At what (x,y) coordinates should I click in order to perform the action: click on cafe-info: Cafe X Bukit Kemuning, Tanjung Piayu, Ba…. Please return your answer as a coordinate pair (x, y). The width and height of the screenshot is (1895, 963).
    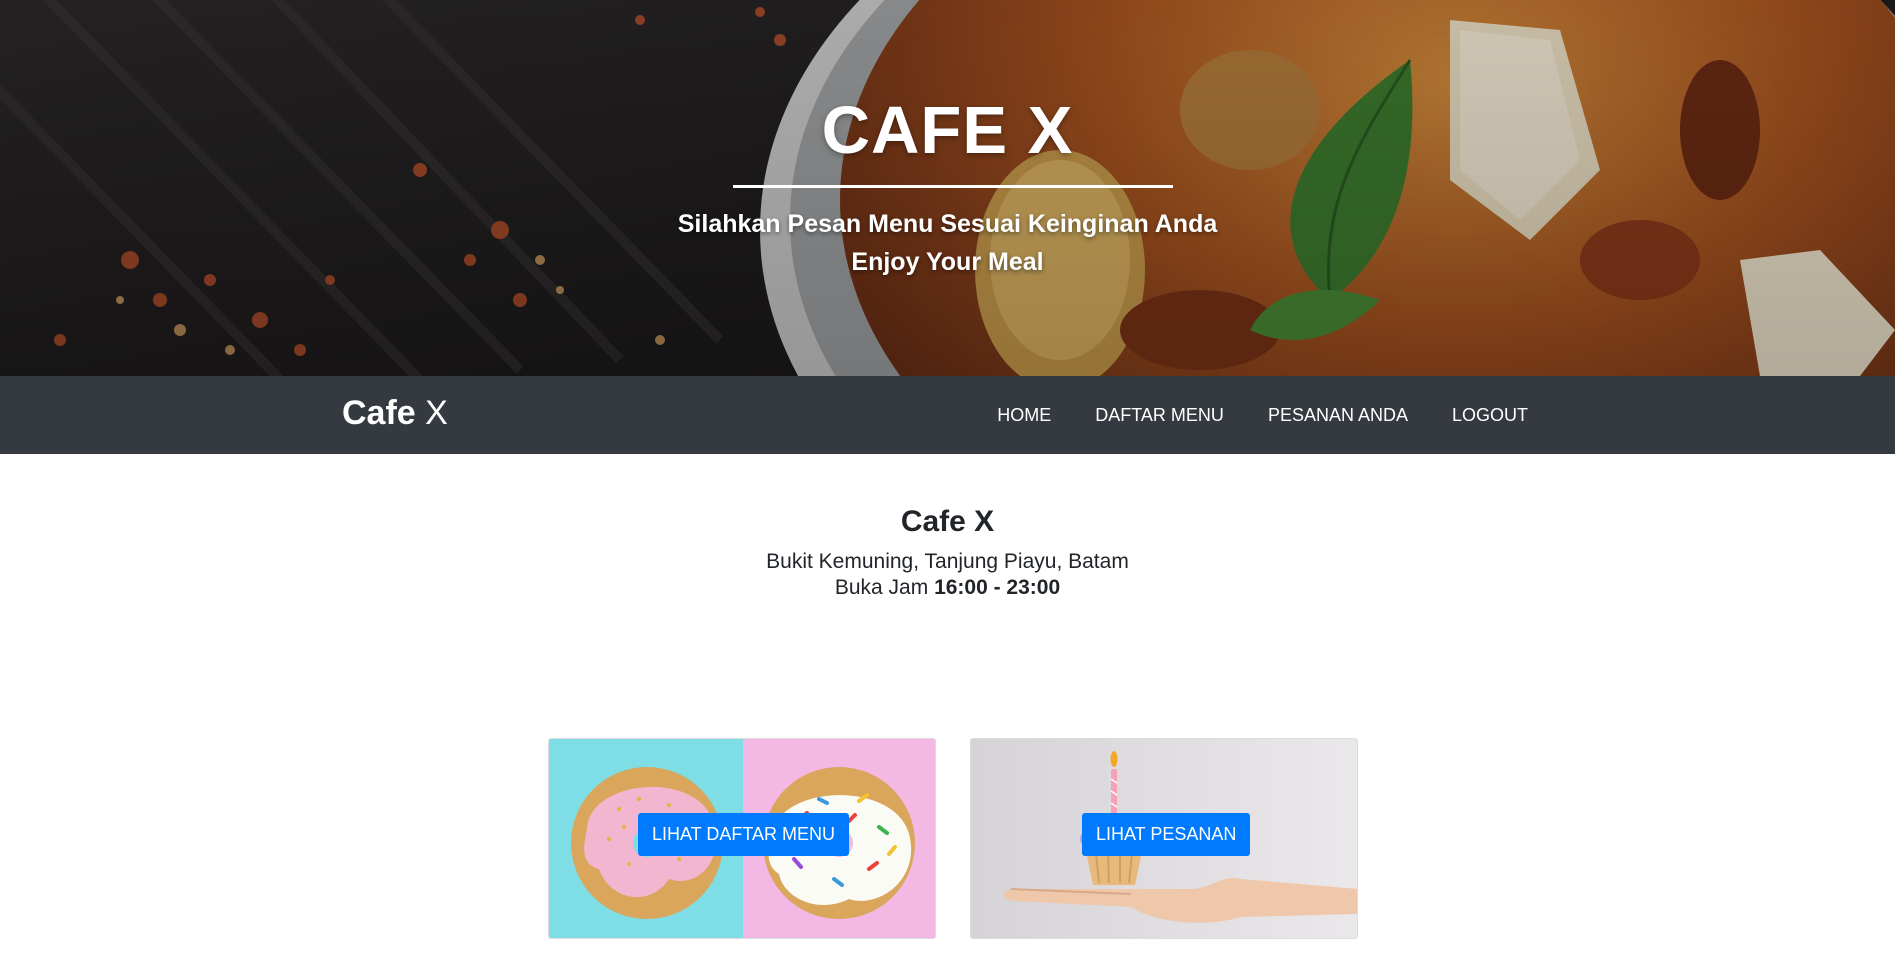
    Looking at the image, I should click on (947, 553).